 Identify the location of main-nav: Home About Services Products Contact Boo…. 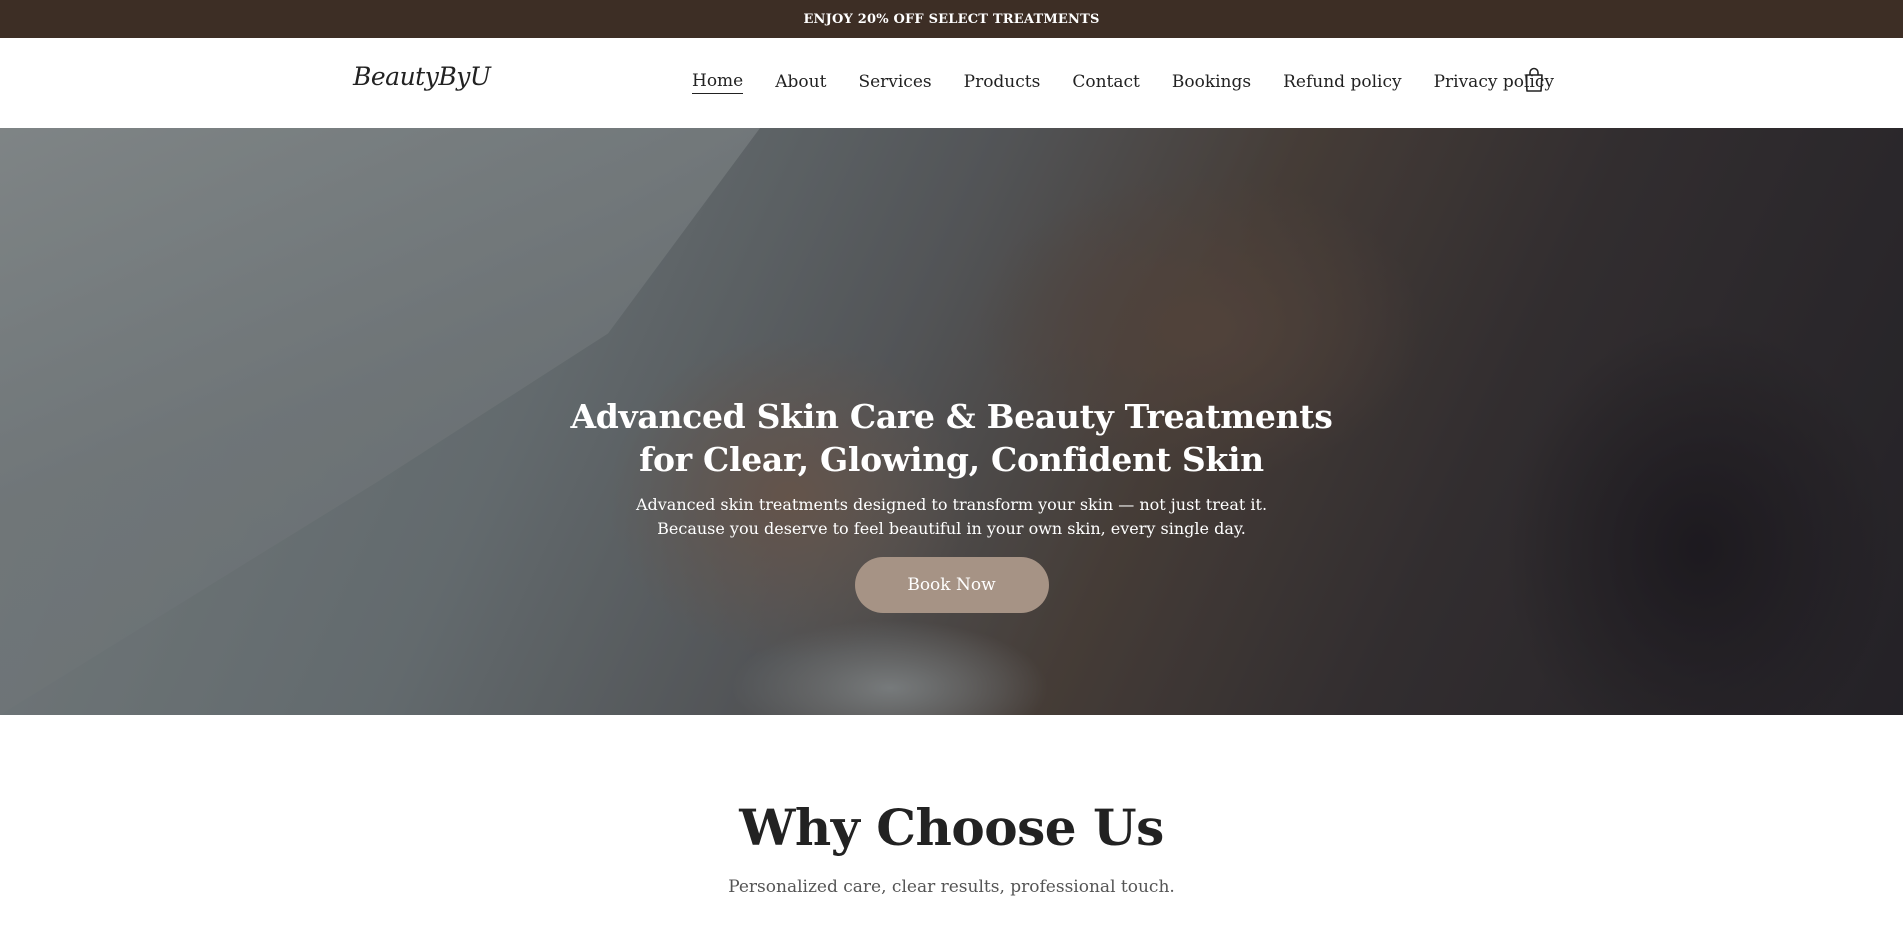
(1123, 82).